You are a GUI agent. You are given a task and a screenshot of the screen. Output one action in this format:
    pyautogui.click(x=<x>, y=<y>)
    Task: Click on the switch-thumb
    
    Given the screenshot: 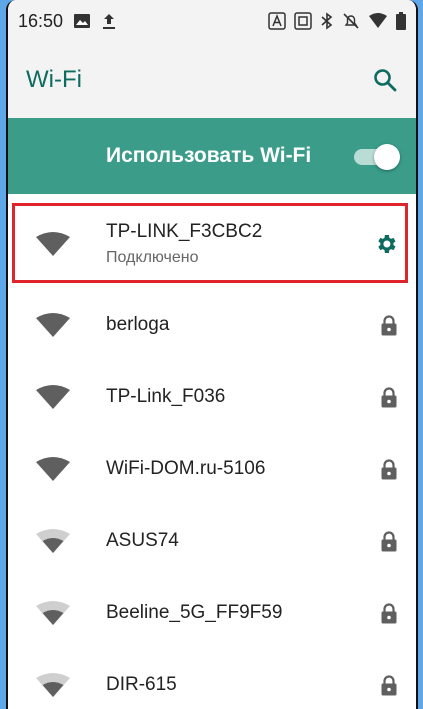 What is the action you would take?
    pyautogui.click(x=387, y=157)
    